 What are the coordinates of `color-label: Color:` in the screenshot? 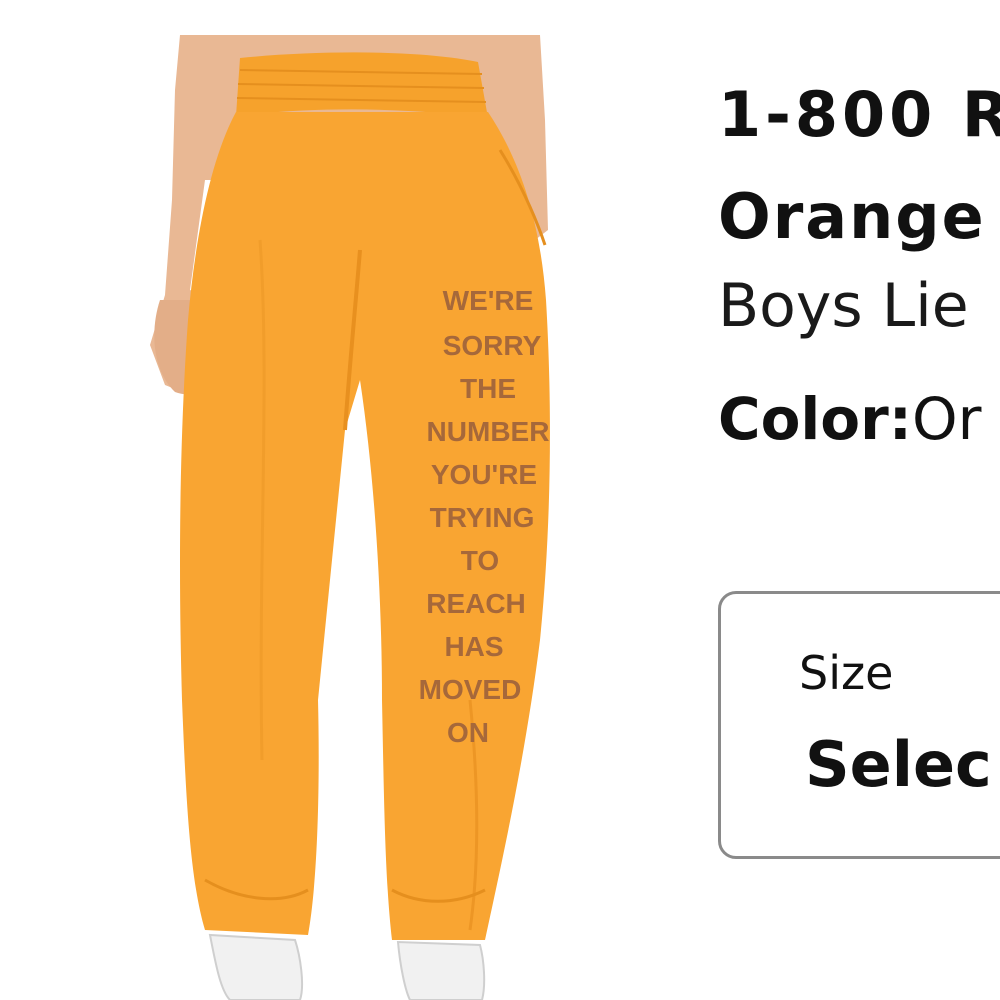 It's located at (815, 419).